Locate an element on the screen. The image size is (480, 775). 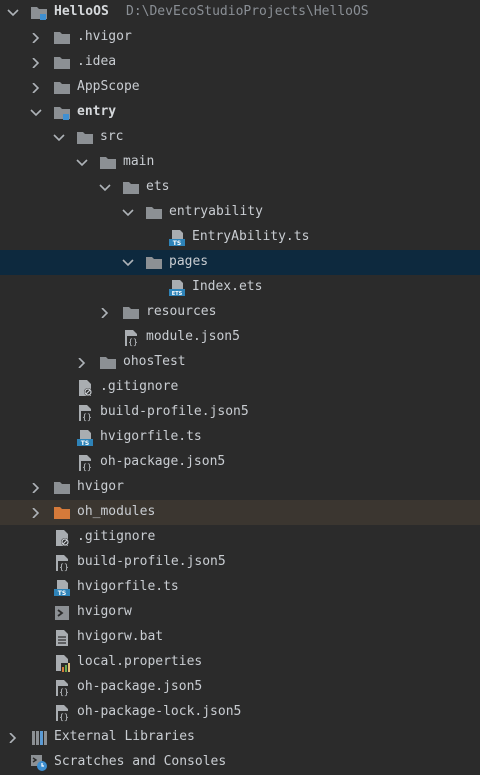
tree-row-scratches: Scratches and Consoles is located at coordinates (240, 762).